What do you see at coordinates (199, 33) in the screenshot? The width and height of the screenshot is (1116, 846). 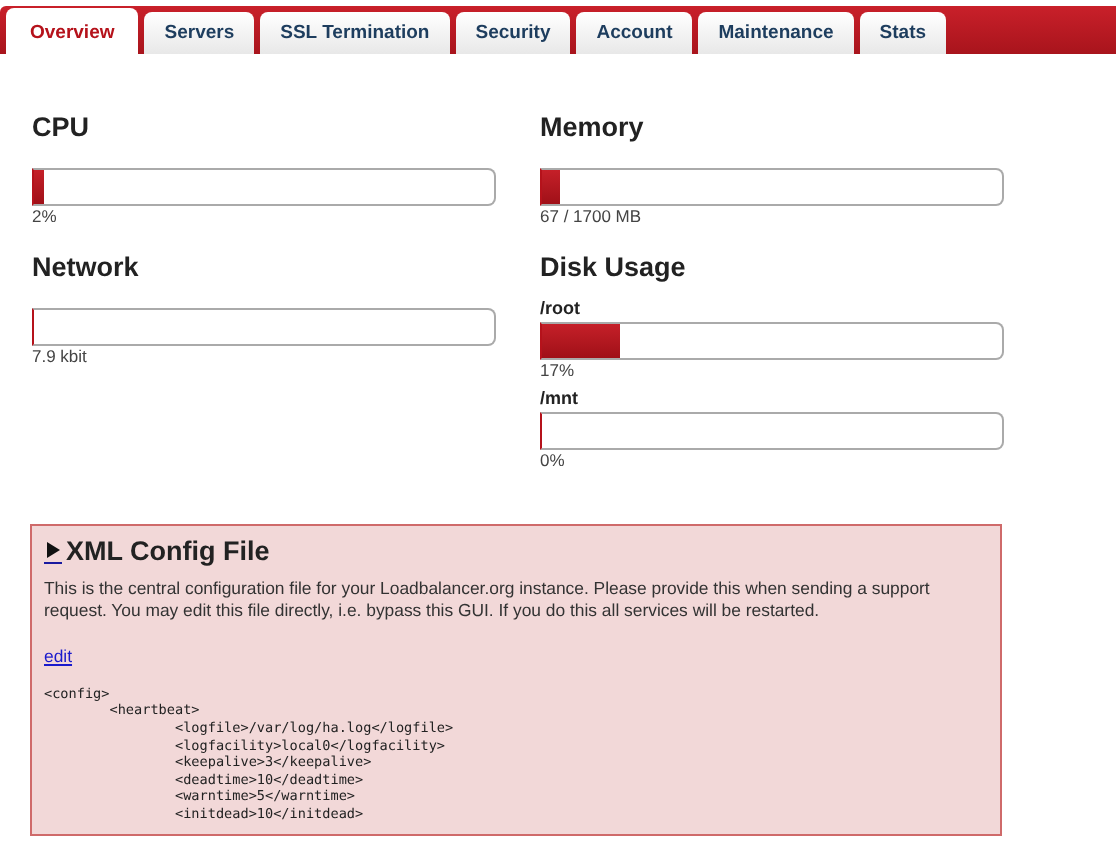 I see `tab: Servers` at bounding box center [199, 33].